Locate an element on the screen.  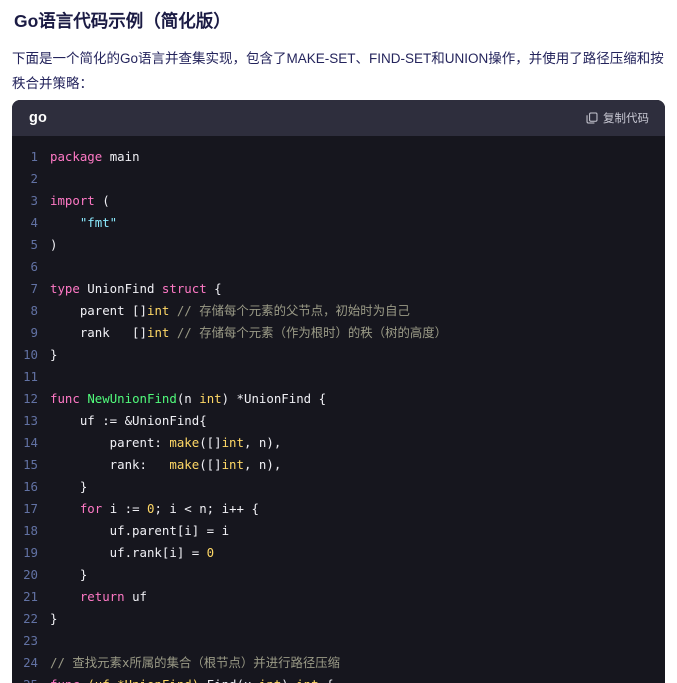
code-line-content: parent []int // 存储每个元素的父节点，初始时为自己 is located at coordinates (357, 311).